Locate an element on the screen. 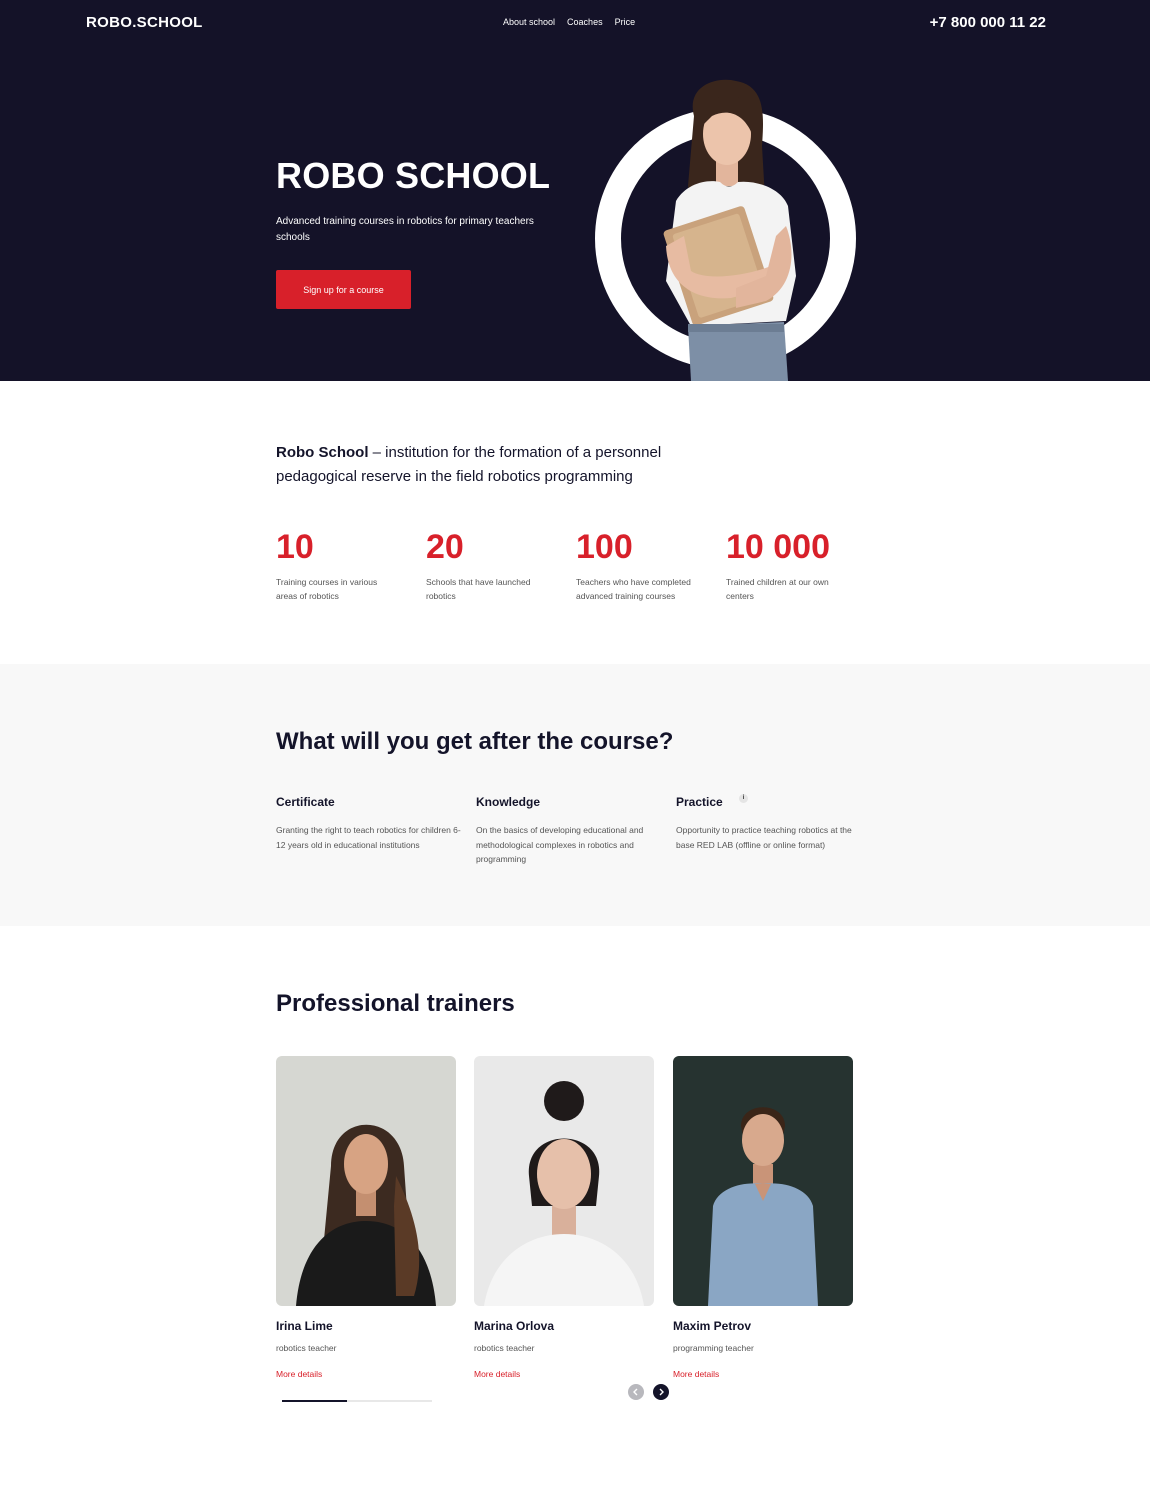 This screenshot has width=1150, height=1488. stat-value: 100 is located at coordinates (604, 547).